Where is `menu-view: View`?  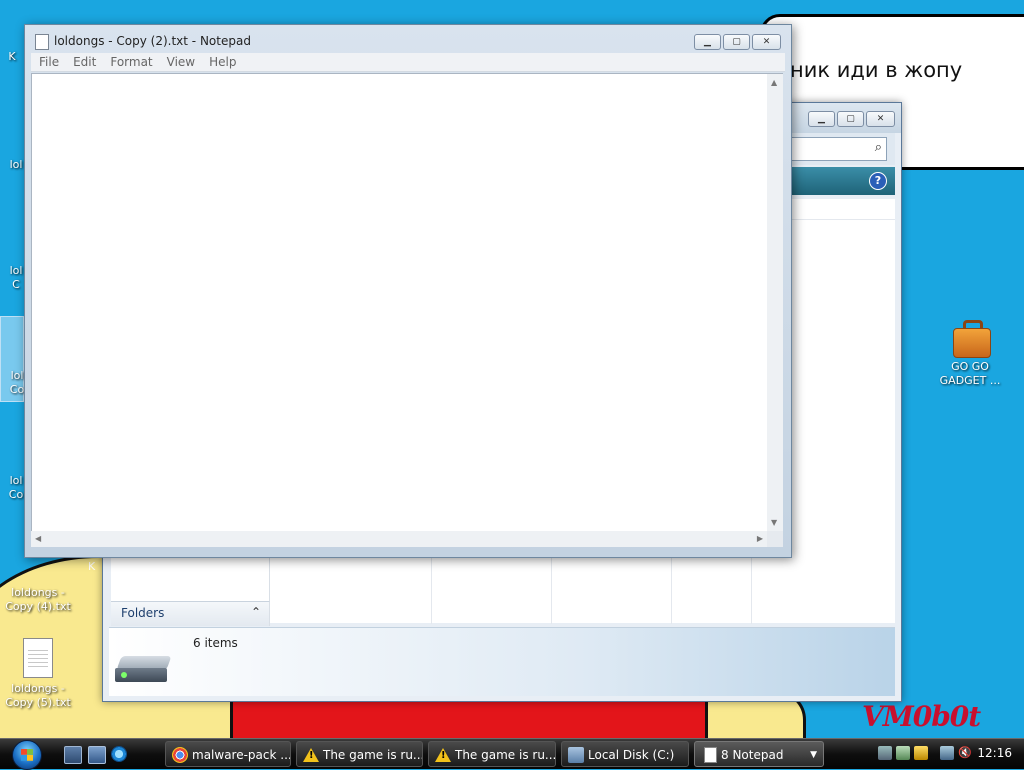
menu-view: View is located at coordinates (181, 62).